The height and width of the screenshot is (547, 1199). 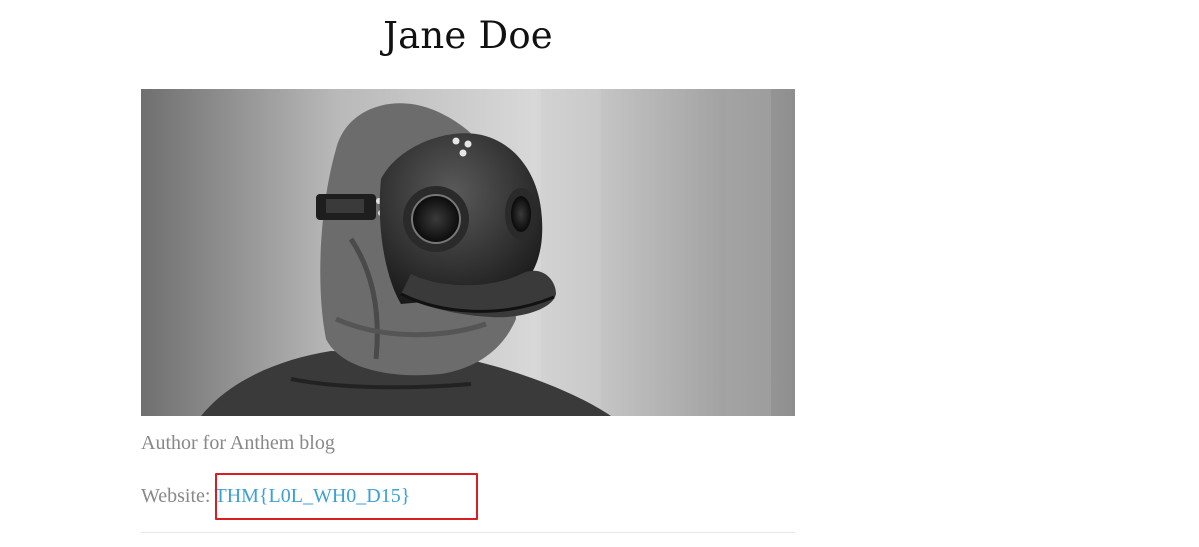 What do you see at coordinates (468, 532) in the screenshot?
I see `content-divider` at bounding box center [468, 532].